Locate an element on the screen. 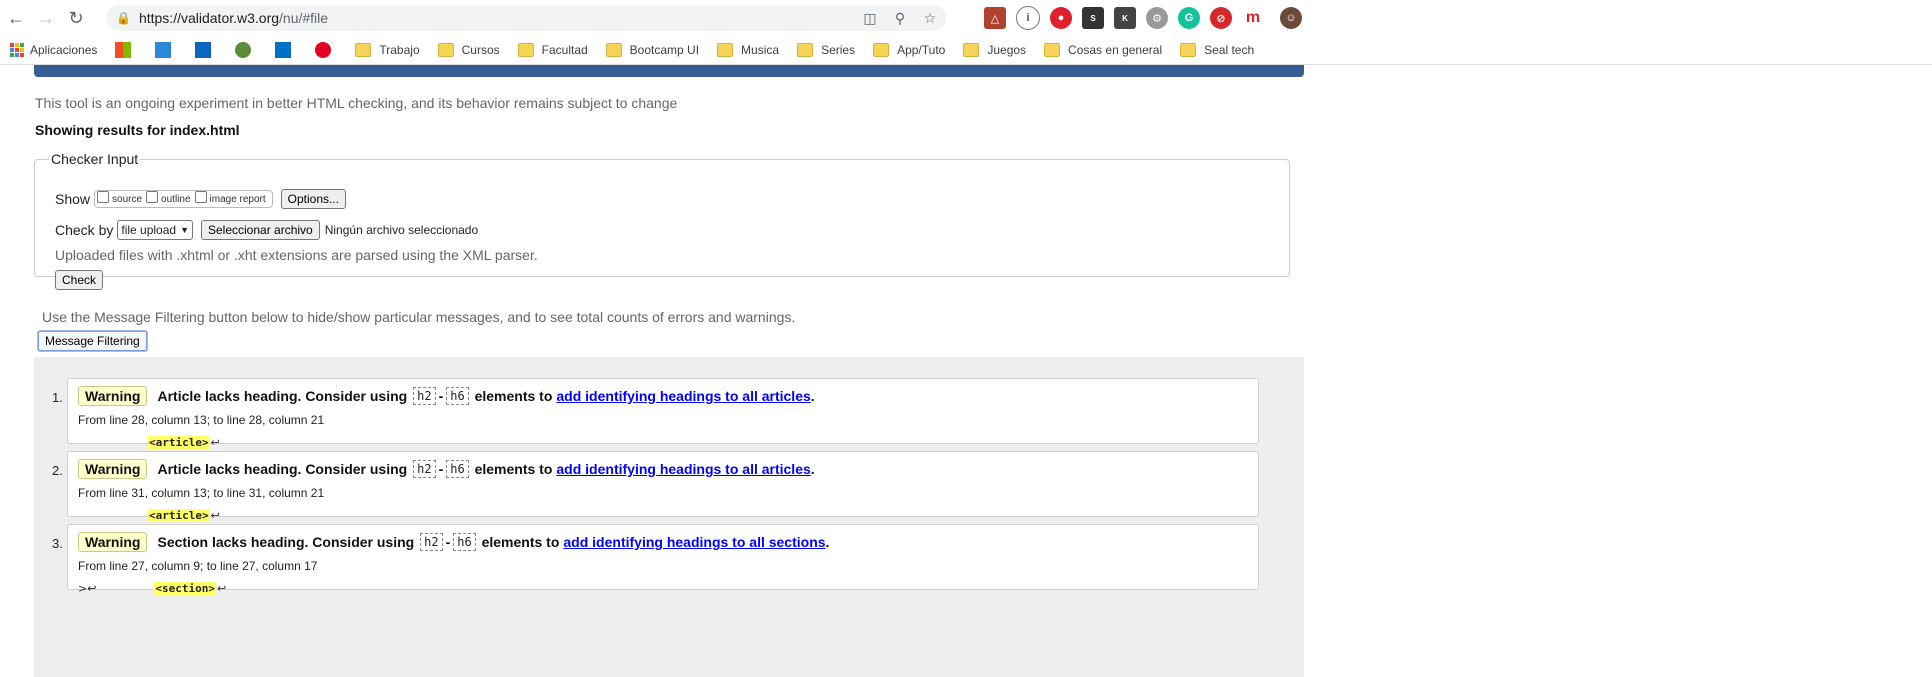 The height and width of the screenshot is (677, 1932). bookmark-folder-8: Cosas en general is located at coordinates (1103, 50).